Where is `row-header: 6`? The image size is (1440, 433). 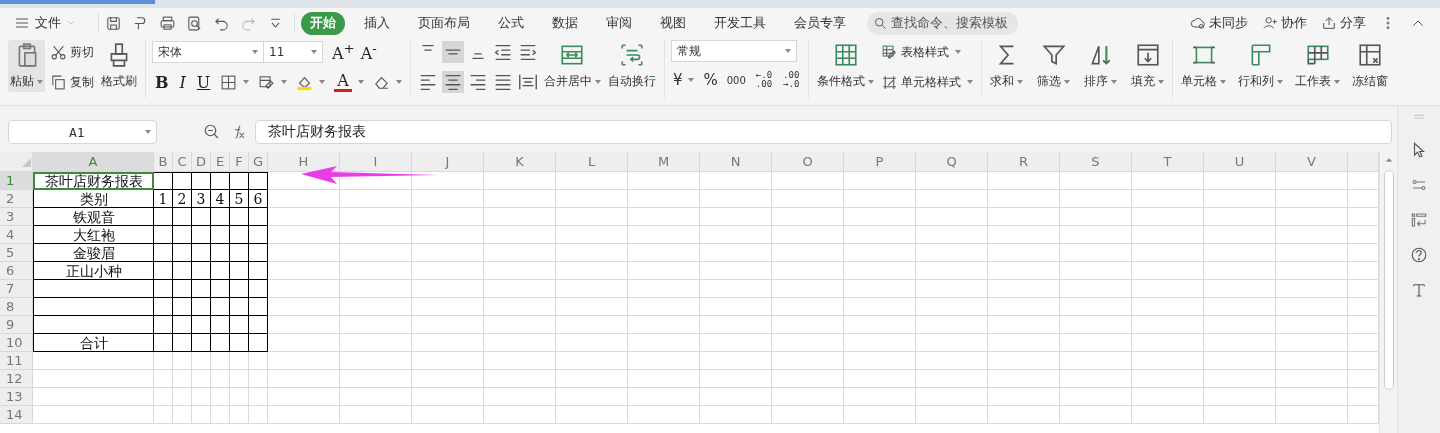
row-header: 6 is located at coordinates (16, 271).